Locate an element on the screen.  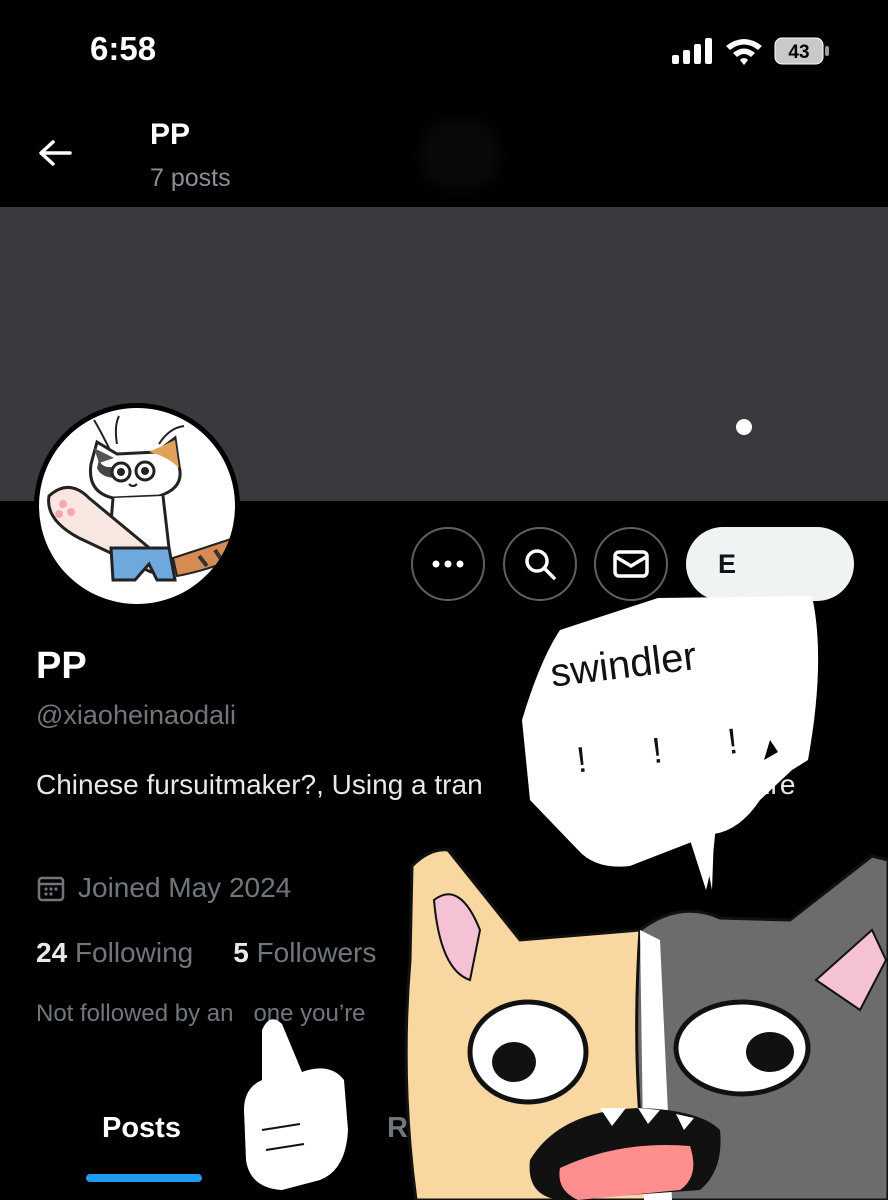
more-button is located at coordinates (448, 564).